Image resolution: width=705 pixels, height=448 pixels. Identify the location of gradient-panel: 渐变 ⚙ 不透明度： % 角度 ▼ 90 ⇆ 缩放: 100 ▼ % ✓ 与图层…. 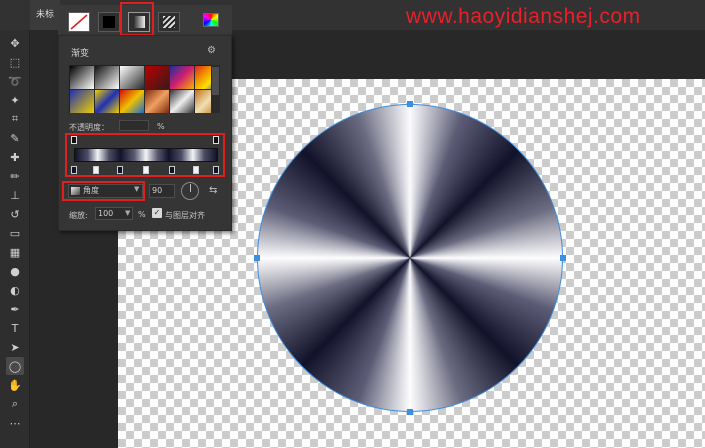
(145, 133).